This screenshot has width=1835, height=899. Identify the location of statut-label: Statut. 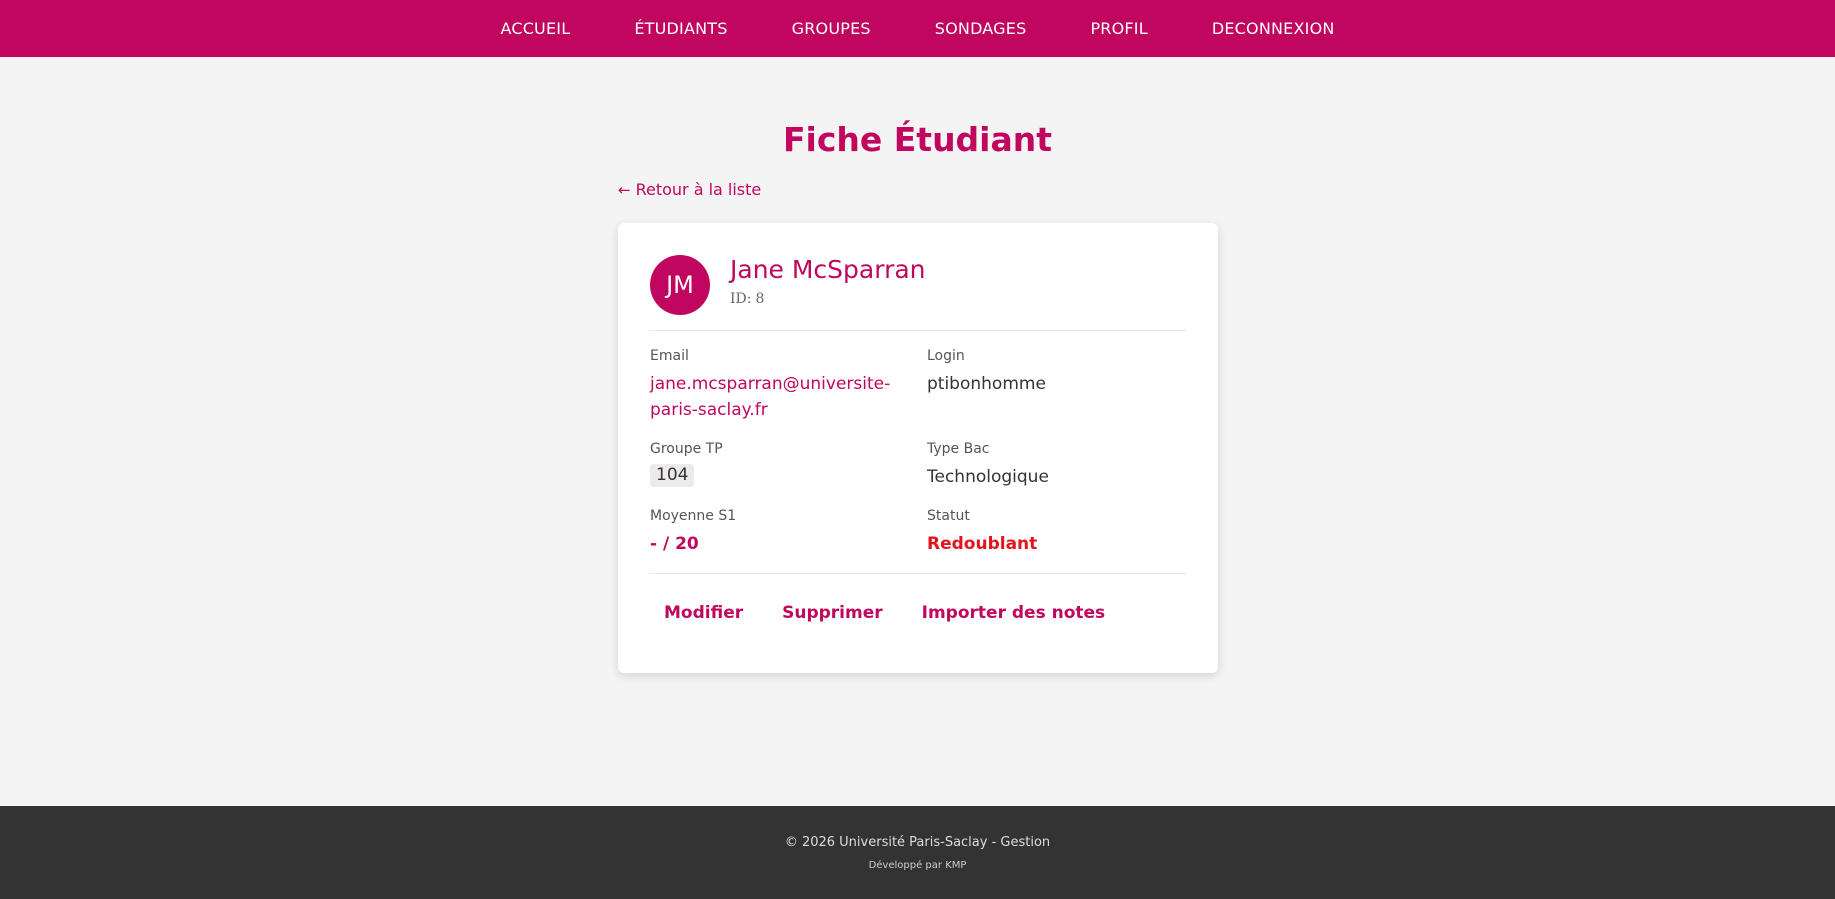
(948, 516).